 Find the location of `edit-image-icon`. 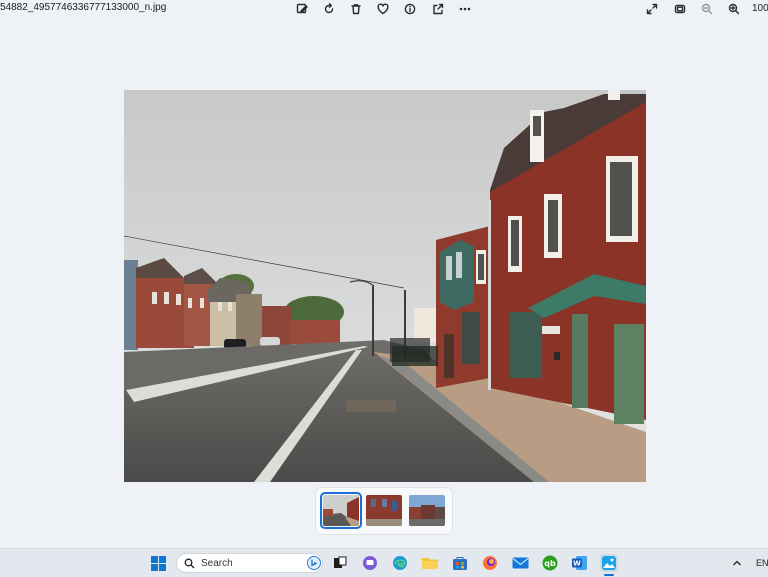

edit-image-icon is located at coordinates (302, 9).